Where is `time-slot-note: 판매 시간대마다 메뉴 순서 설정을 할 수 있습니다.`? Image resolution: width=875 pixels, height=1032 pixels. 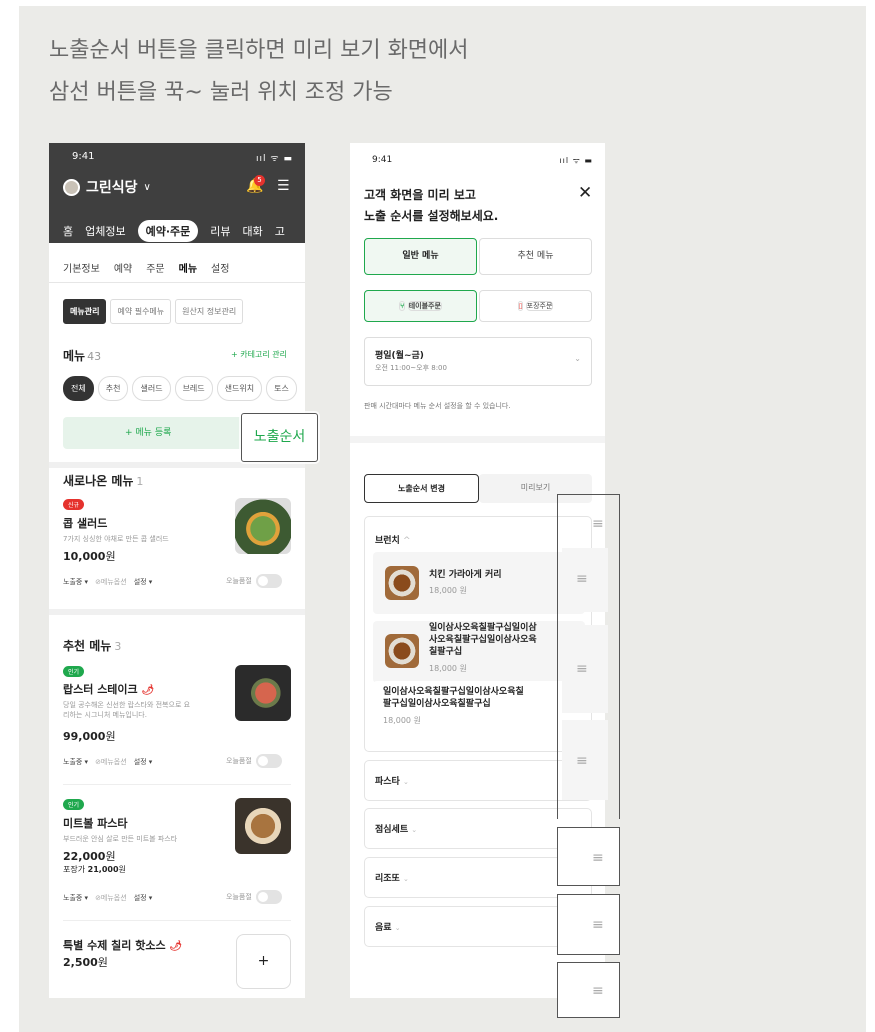 time-slot-note: 판매 시간대마다 메뉴 순서 설정을 할 수 있습니다. is located at coordinates (437, 406).